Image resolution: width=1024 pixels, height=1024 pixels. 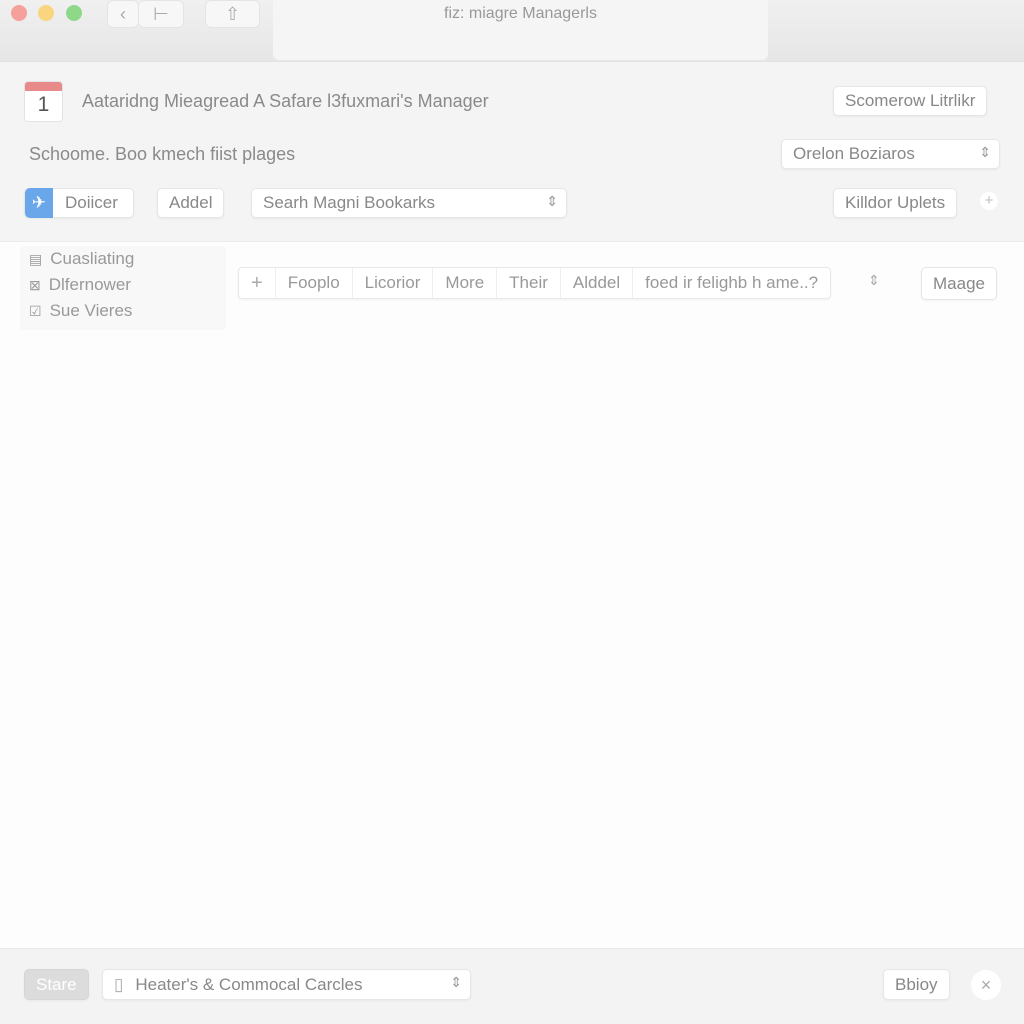 What do you see at coordinates (35, 284) in the screenshot?
I see `box-icon: ⊠` at bounding box center [35, 284].